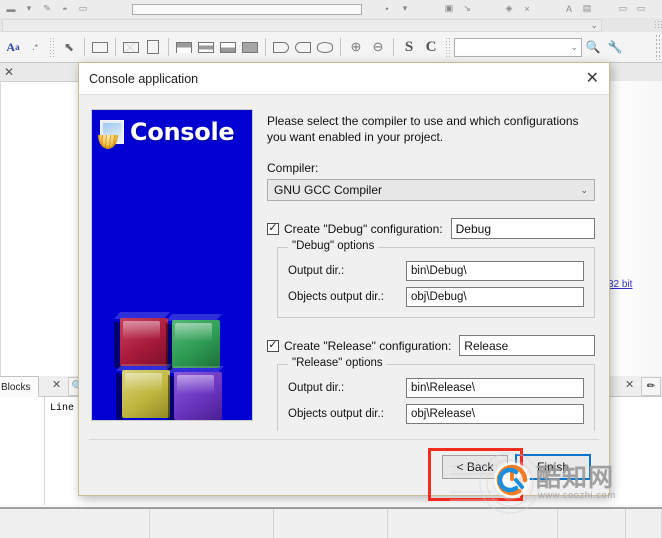  Describe the element at coordinates (69, 47) in the screenshot. I see `pointer-icon: ⬉` at that location.